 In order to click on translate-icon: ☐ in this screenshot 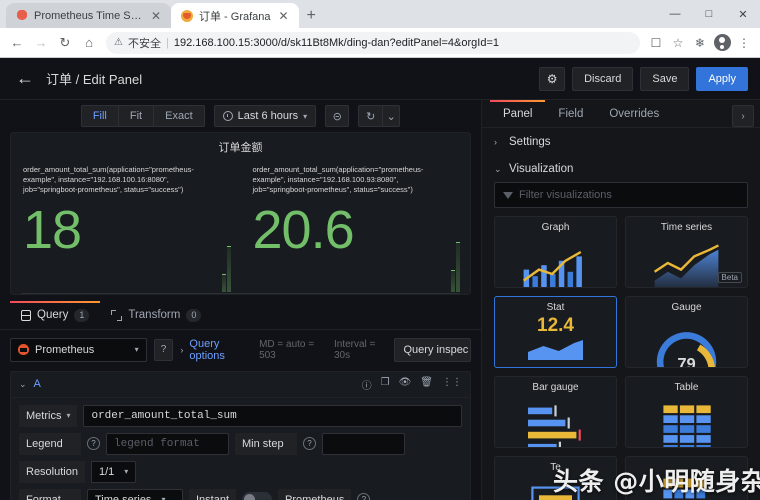, I will do `click(656, 43)`.